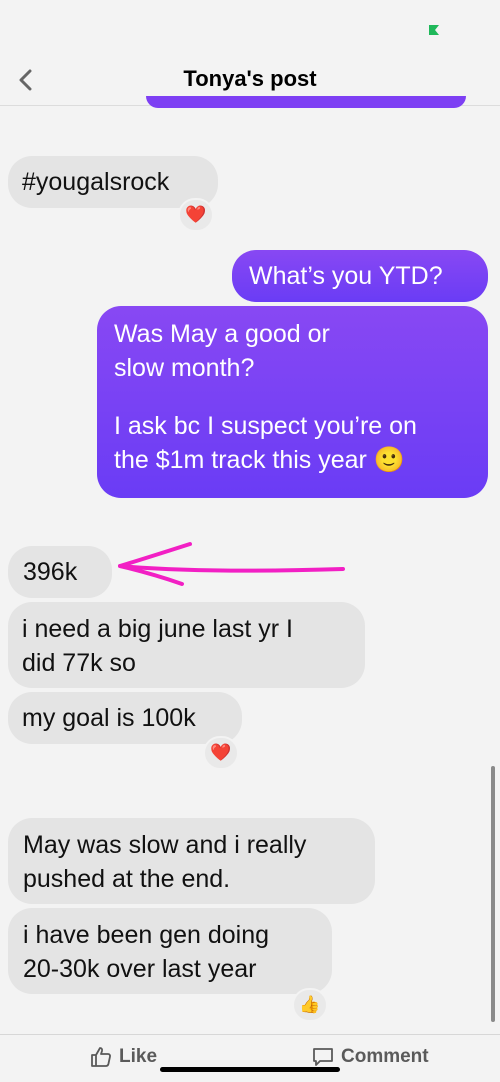  I want to click on message-text-line: i have been gen doing, so click(146, 935).